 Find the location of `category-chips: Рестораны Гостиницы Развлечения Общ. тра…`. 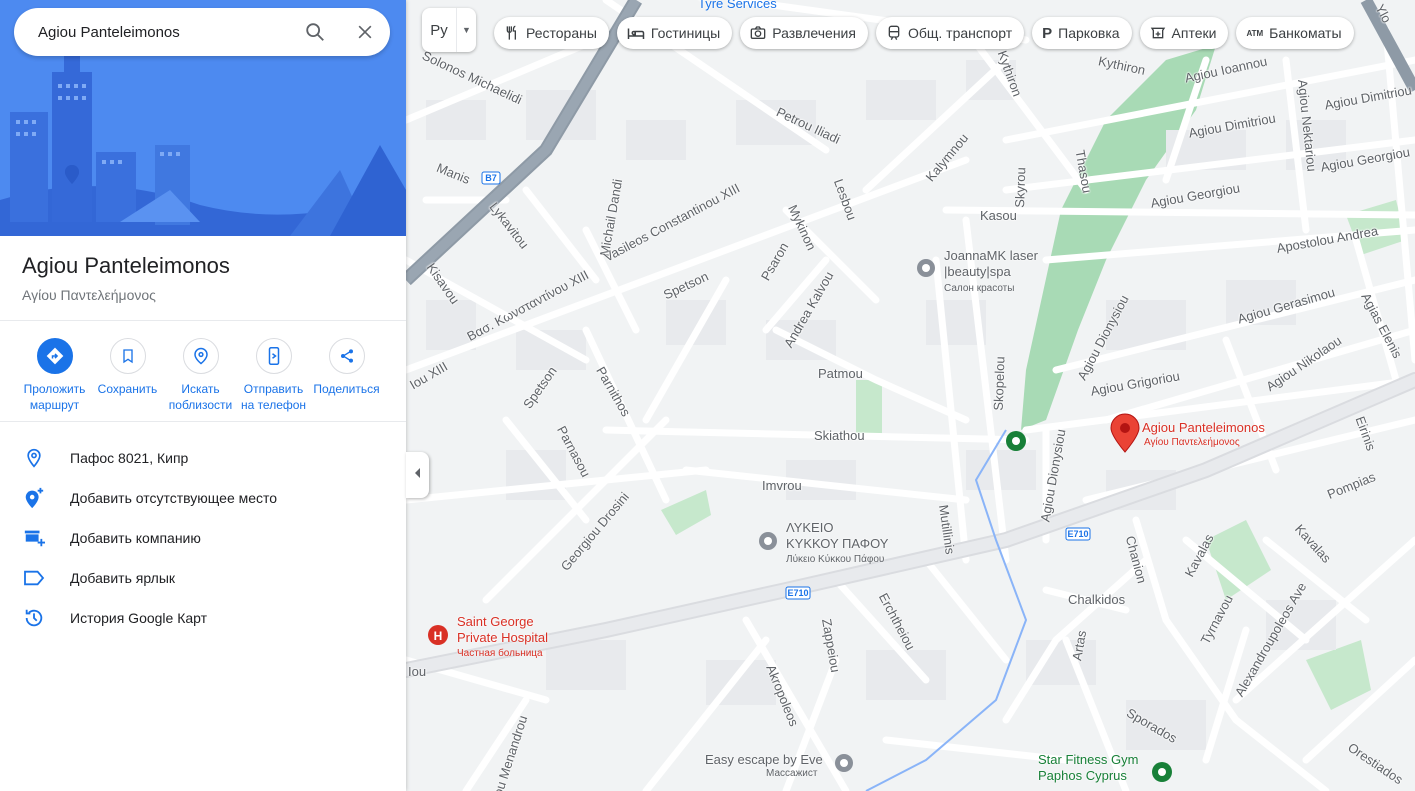

category-chips: Рестораны Гостиницы Развлечения Общ. тра… is located at coordinates (924, 33).